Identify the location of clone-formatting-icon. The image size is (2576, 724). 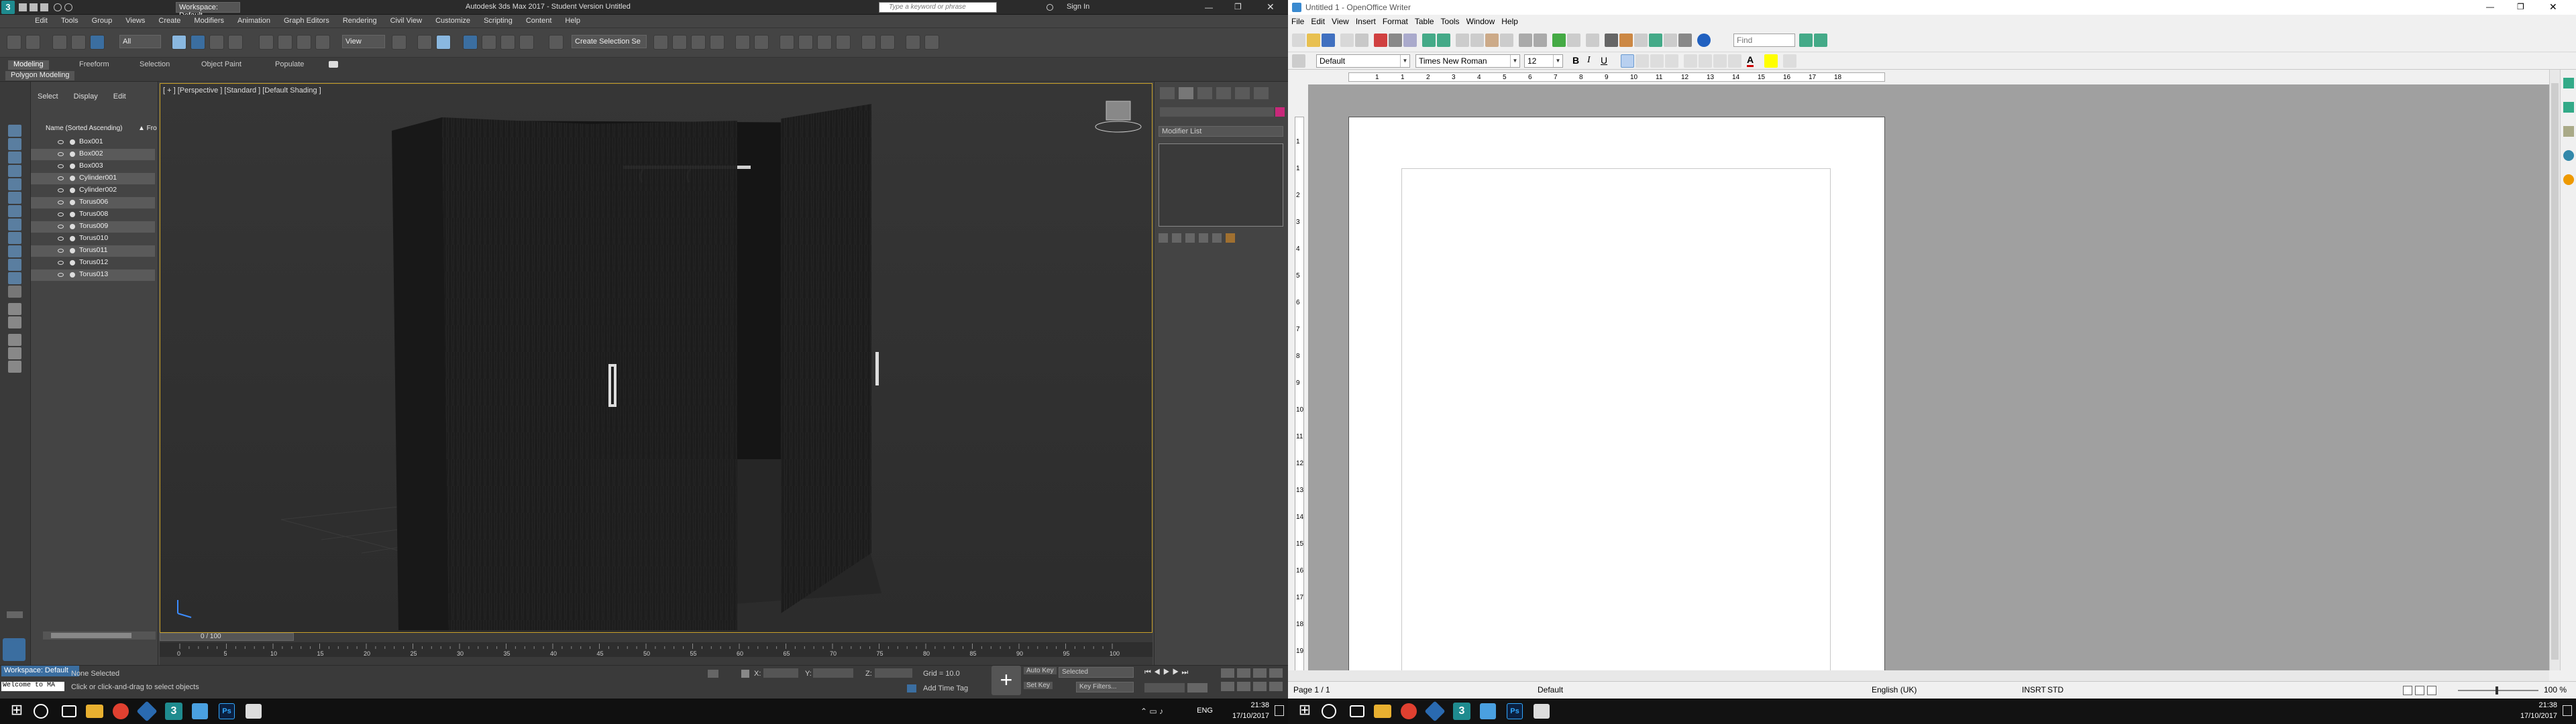
(1506, 40).